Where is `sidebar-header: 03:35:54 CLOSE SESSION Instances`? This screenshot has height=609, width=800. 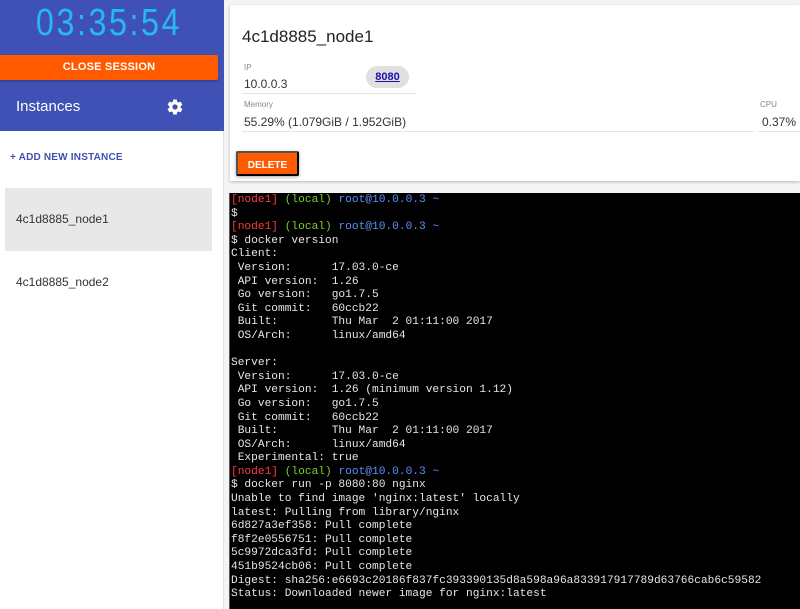 sidebar-header: 03:35:54 CLOSE SESSION Instances is located at coordinates (112, 65).